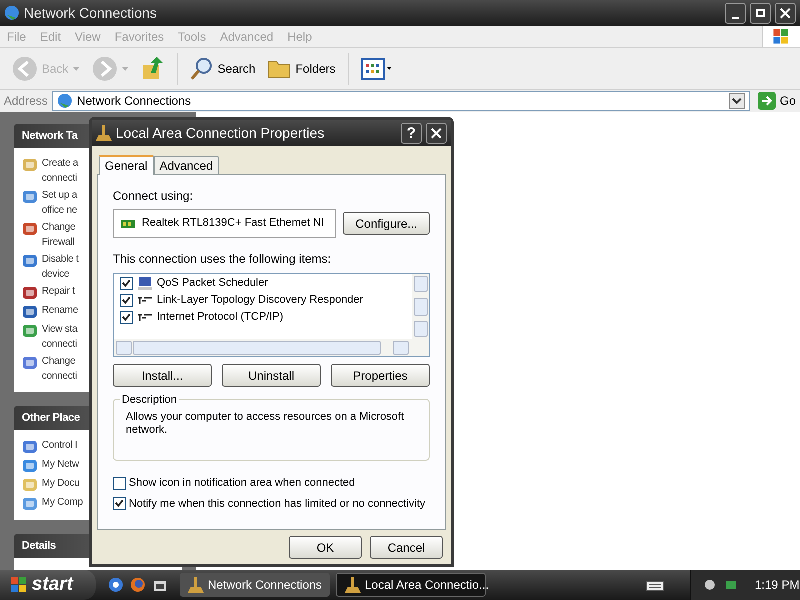 The image size is (800, 600). What do you see at coordinates (153, 196) in the screenshot?
I see `connect-using-label: Connect using:` at bounding box center [153, 196].